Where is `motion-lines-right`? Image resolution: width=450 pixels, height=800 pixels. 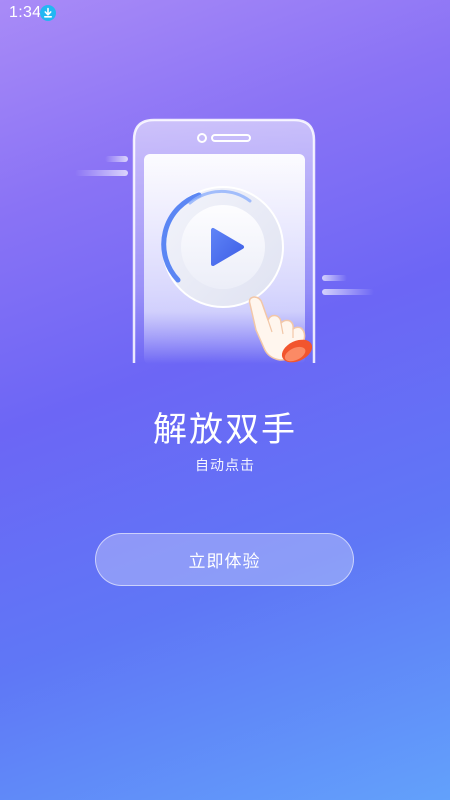 motion-lines-right is located at coordinates (348, 285).